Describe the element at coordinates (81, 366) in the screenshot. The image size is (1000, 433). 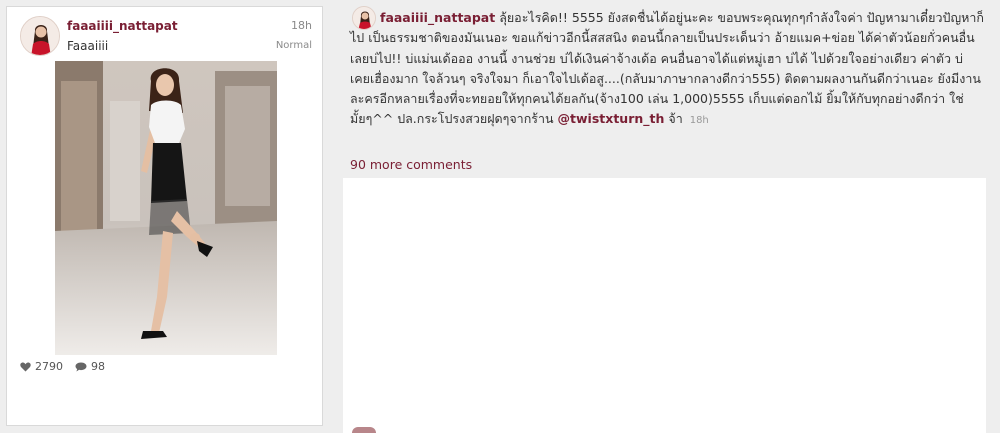
I see `comment-bubble-icon` at that location.